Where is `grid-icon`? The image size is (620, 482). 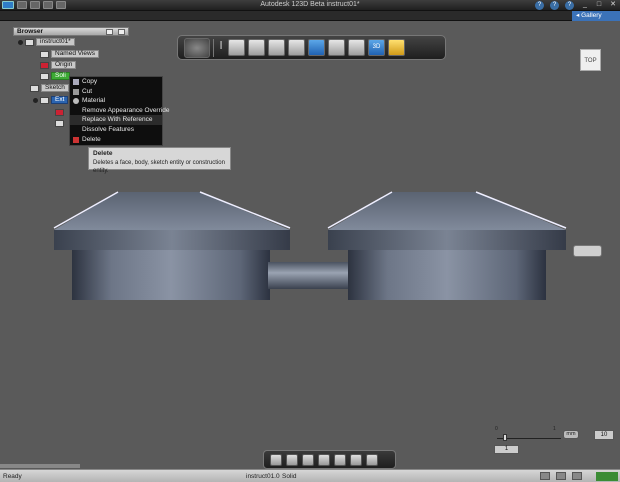
grid-icon is located at coordinates (545, 476).